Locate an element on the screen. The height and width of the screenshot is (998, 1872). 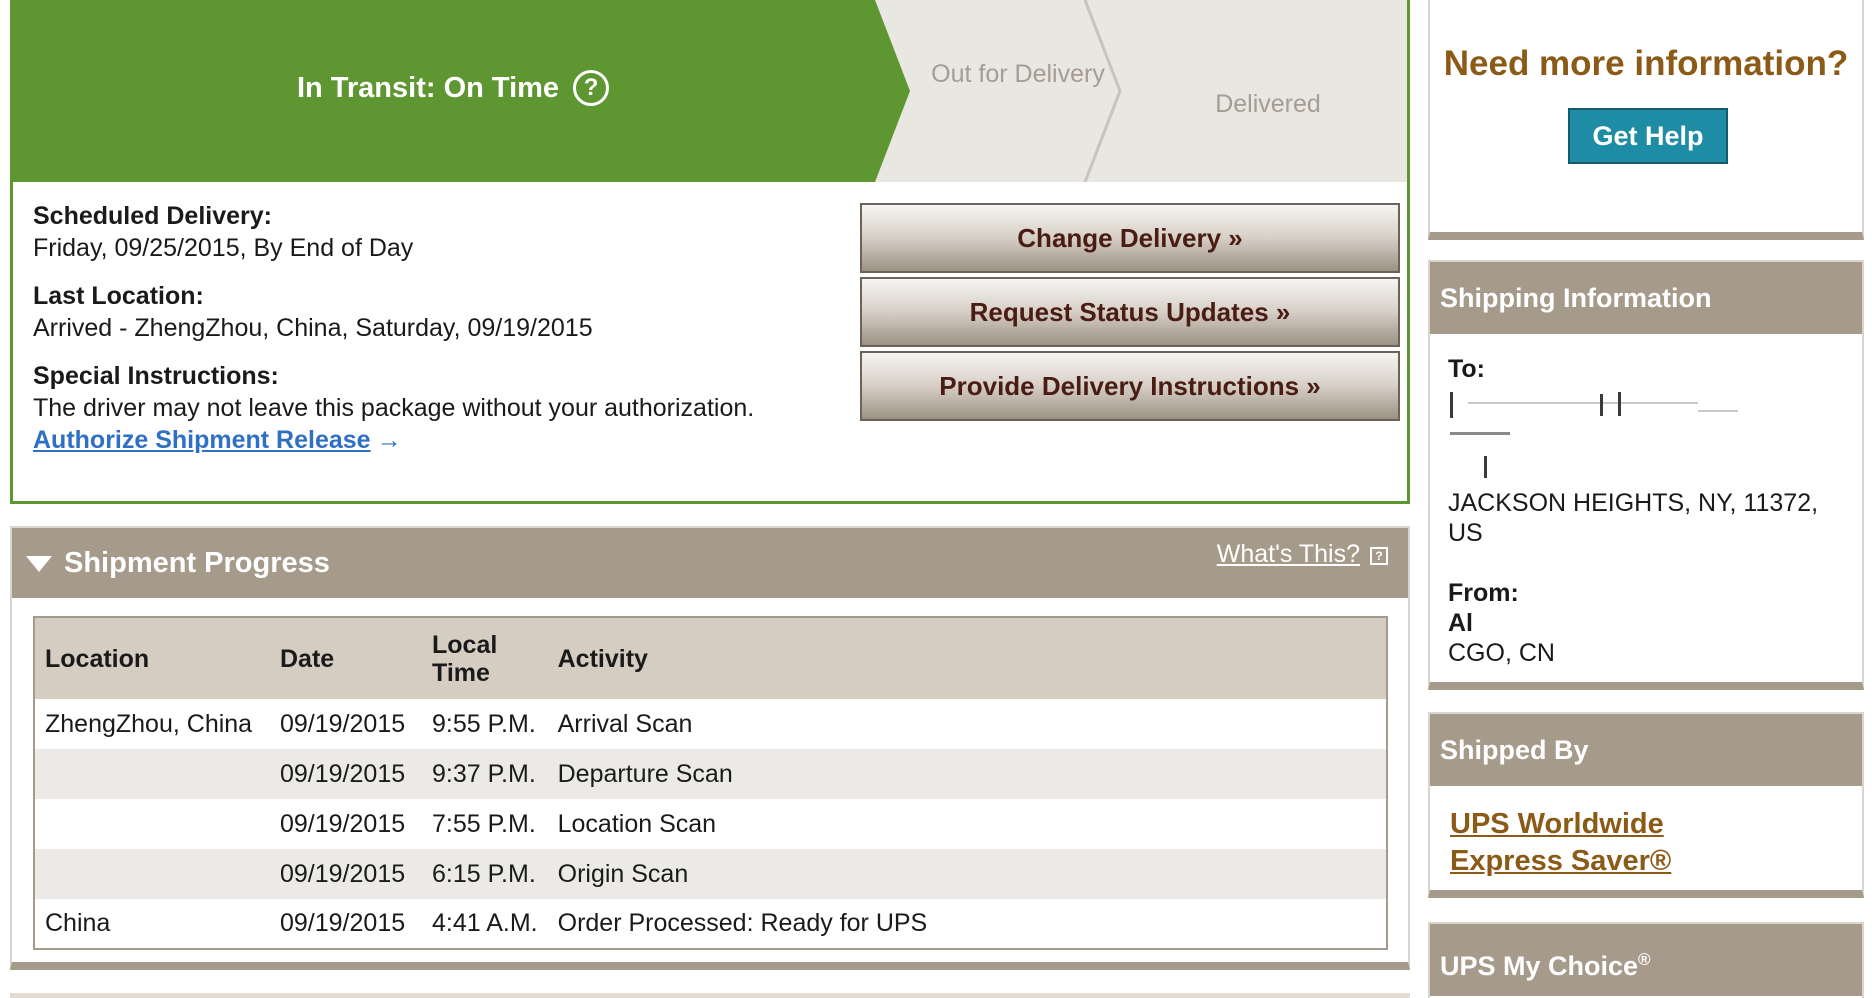
need-help-box: Need more information? Get Help is located at coordinates (1646, 120).